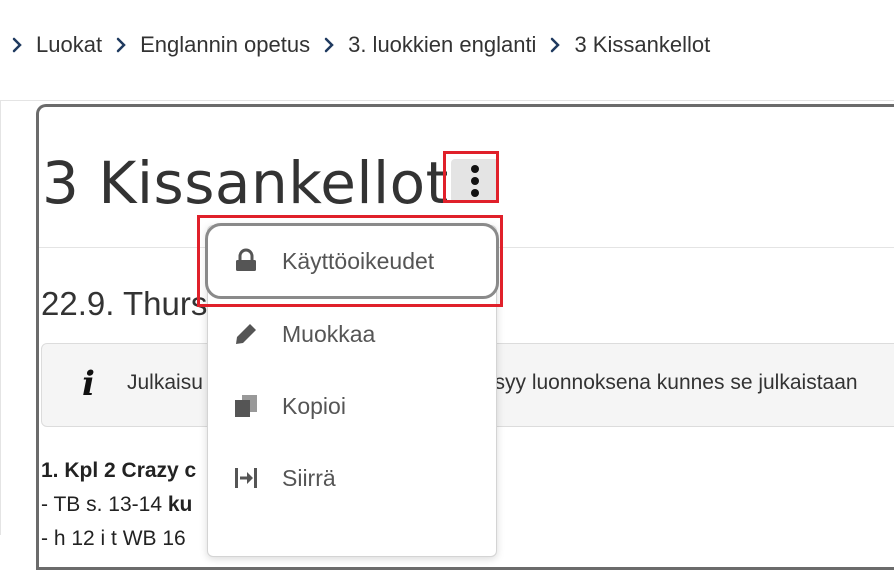  Describe the element at coordinates (246, 334) in the screenshot. I see `pencil-icon` at that location.